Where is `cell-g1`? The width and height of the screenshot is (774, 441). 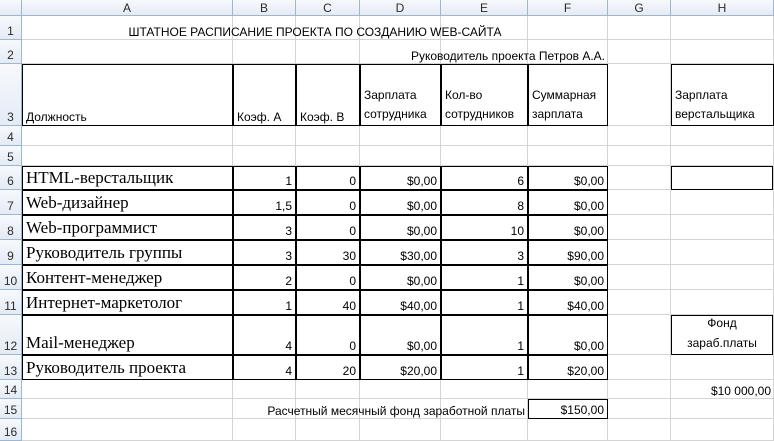
cell-g1 is located at coordinates (639, 28).